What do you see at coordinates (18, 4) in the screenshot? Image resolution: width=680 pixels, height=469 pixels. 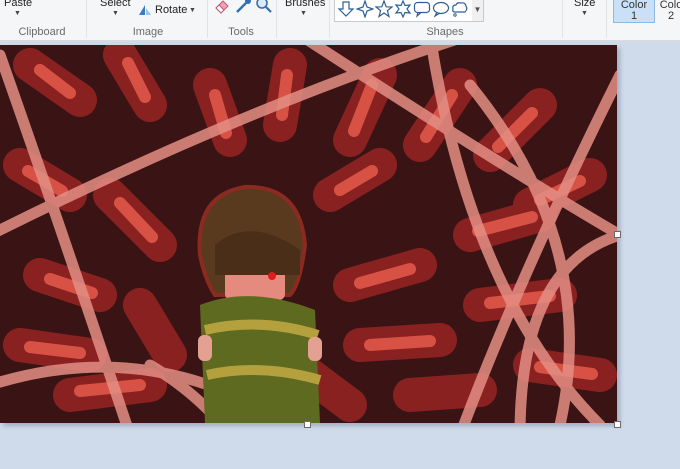 I see `paste-button: Paste` at bounding box center [18, 4].